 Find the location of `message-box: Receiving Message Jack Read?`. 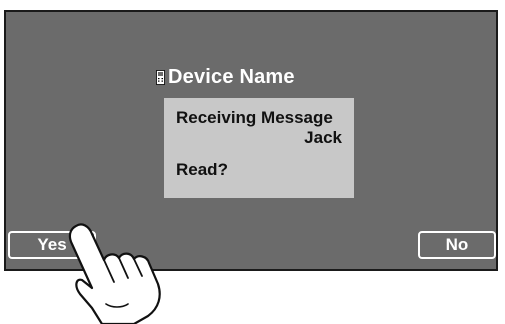

message-box: Receiving Message Jack Read? is located at coordinates (259, 148).